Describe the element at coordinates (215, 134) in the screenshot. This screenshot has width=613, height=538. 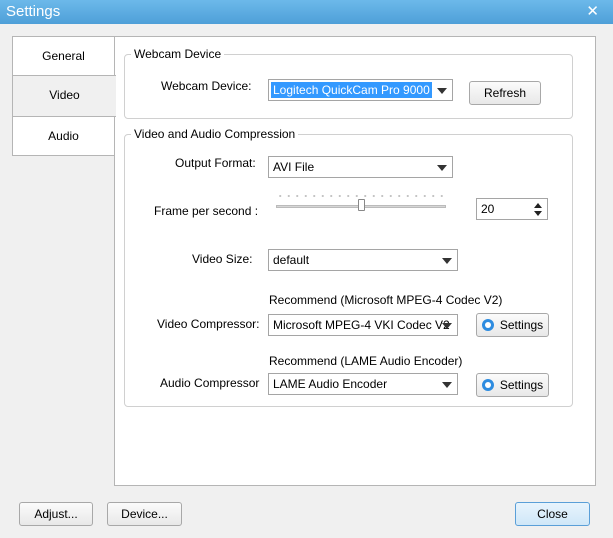
I see `compression-group-title: Video and Audio Compression` at that location.